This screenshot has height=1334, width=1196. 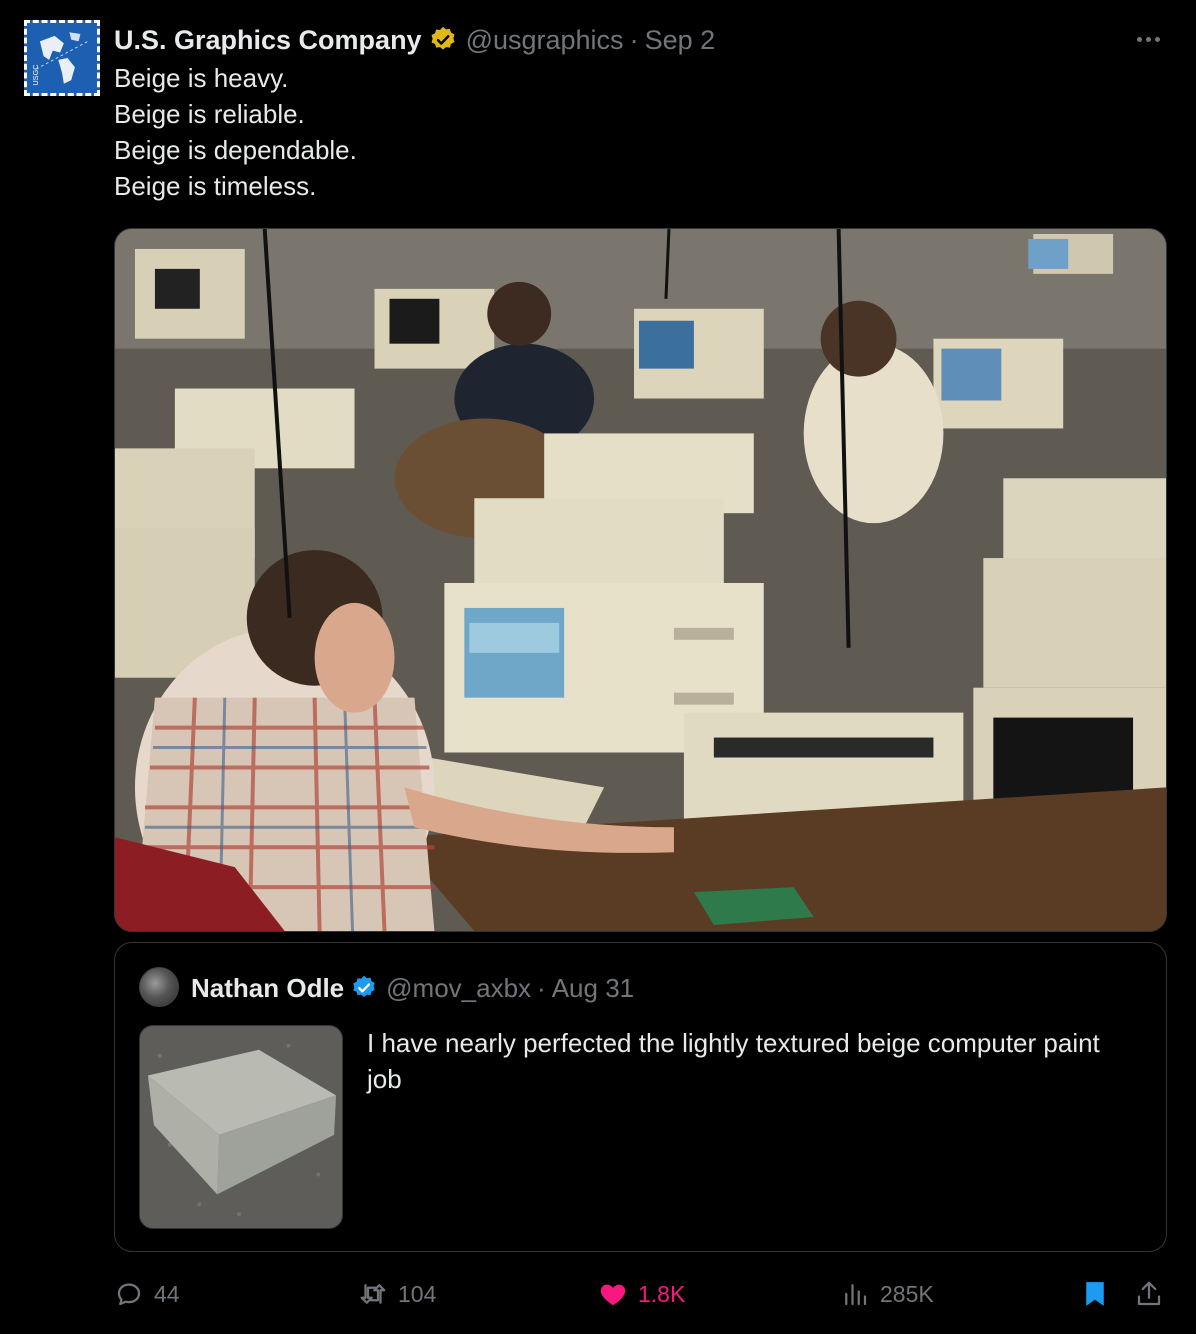 What do you see at coordinates (593, 988) in the screenshot?
I see `quoted-tweet-date: Aug 31` at bounding box center [593, 988].